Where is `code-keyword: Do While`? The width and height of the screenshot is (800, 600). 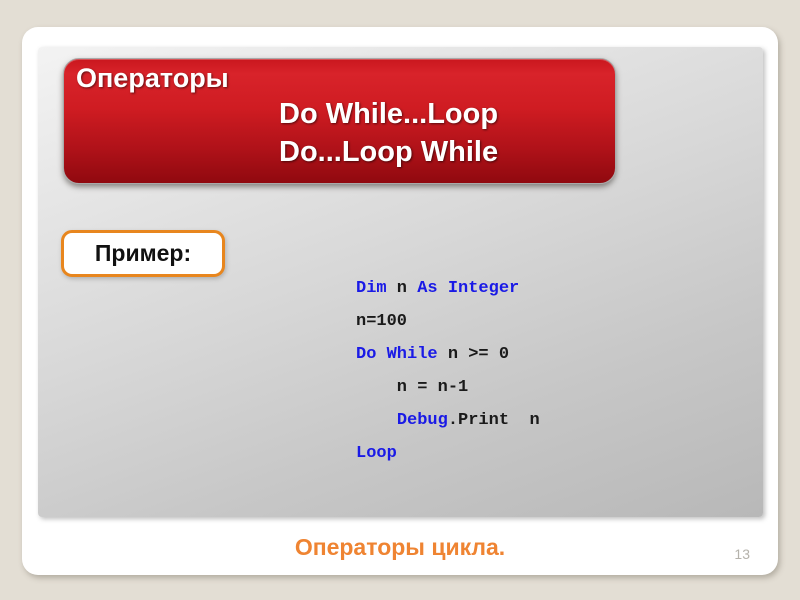
code-keyword: Do While is located at coordinates (397, 354).